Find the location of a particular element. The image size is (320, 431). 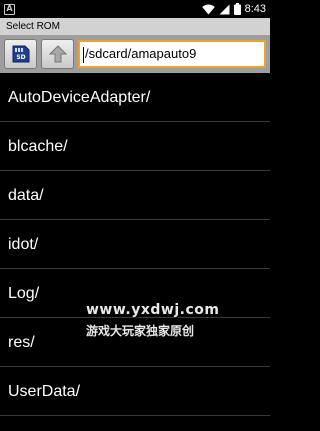

watermark: www.yxdwj.com 游戏大玩家独家原创 is located at coordinates (171, 320).